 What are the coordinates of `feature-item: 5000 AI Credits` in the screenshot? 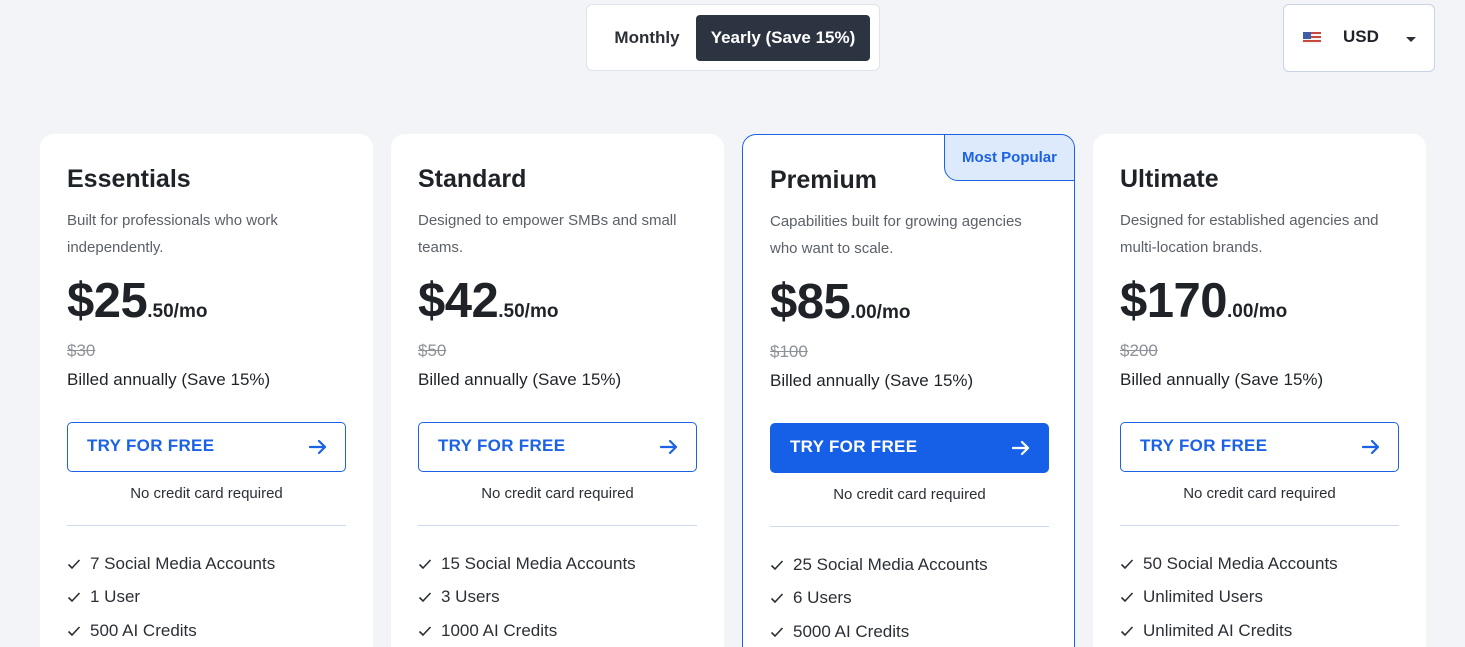 It's located at (909, 631).